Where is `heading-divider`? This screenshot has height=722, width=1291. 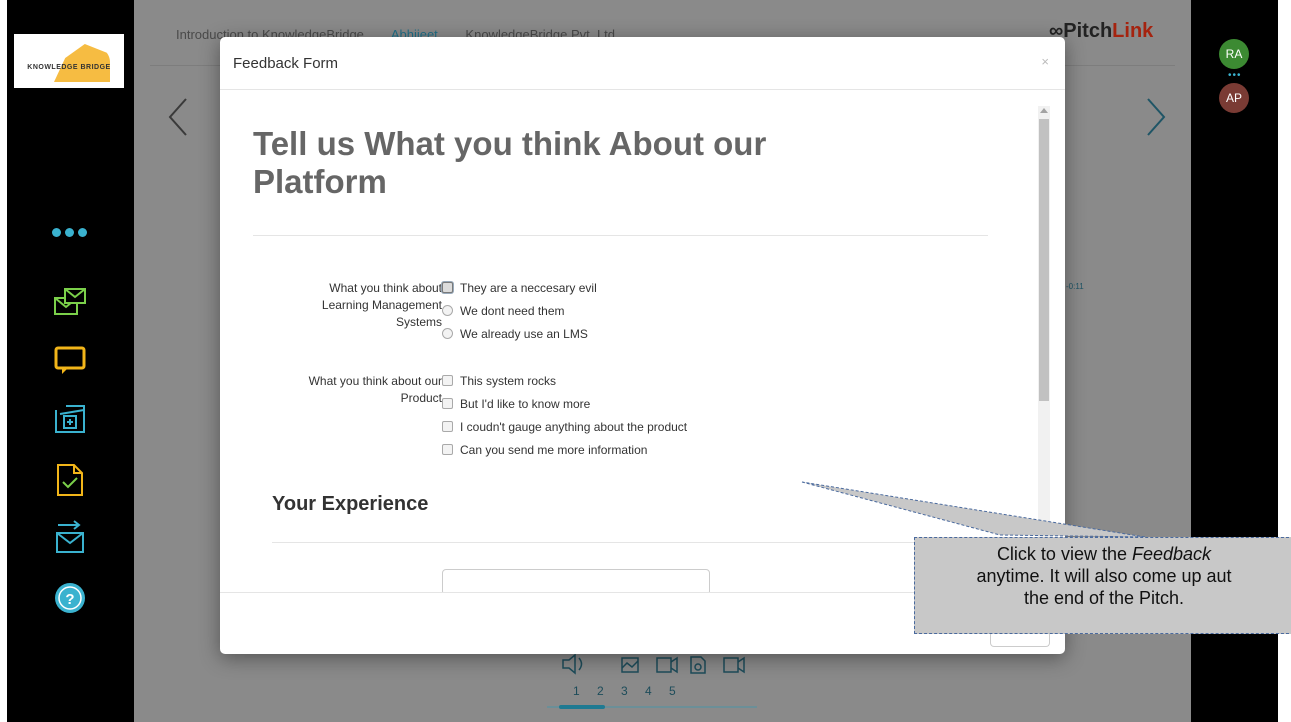
heading-divider is located at coordinates (620, 235).